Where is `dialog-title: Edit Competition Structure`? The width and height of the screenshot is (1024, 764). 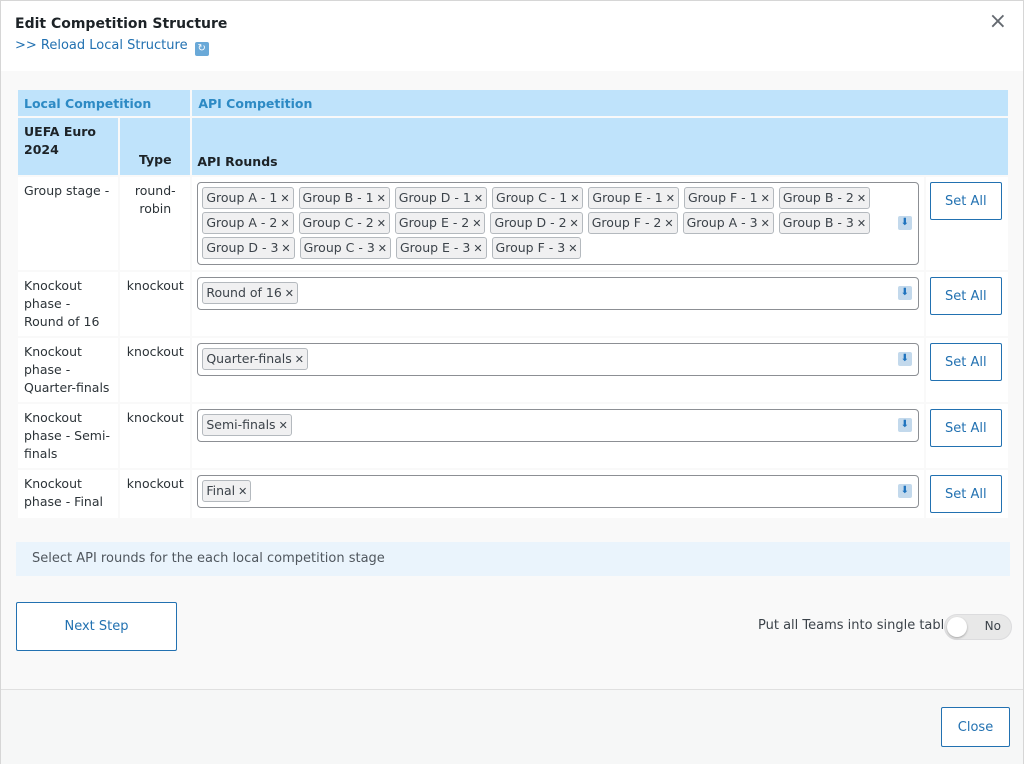
dialog-title: Edit Competition Structure is located at coordinates (121, 24).